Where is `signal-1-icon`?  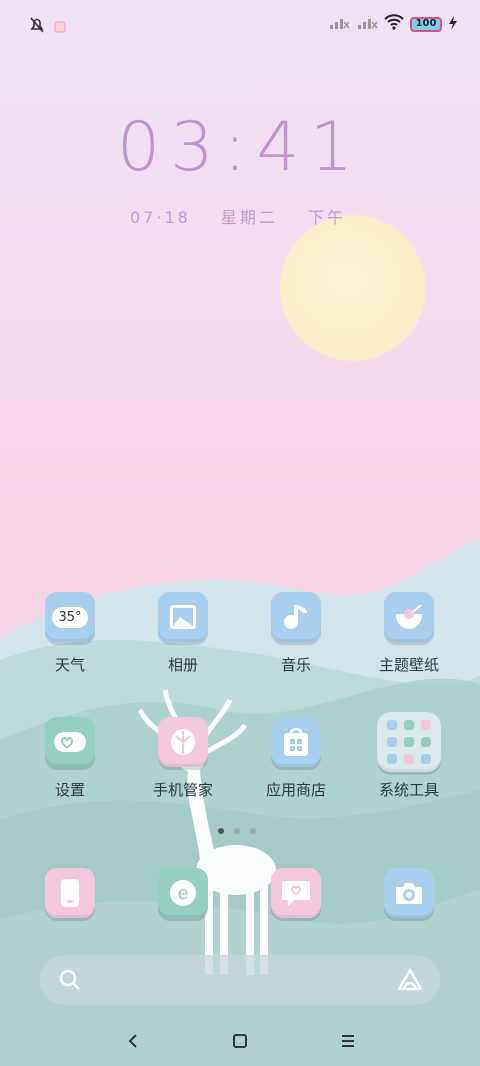
signal-1-icon is located at coordinates (339, 24).